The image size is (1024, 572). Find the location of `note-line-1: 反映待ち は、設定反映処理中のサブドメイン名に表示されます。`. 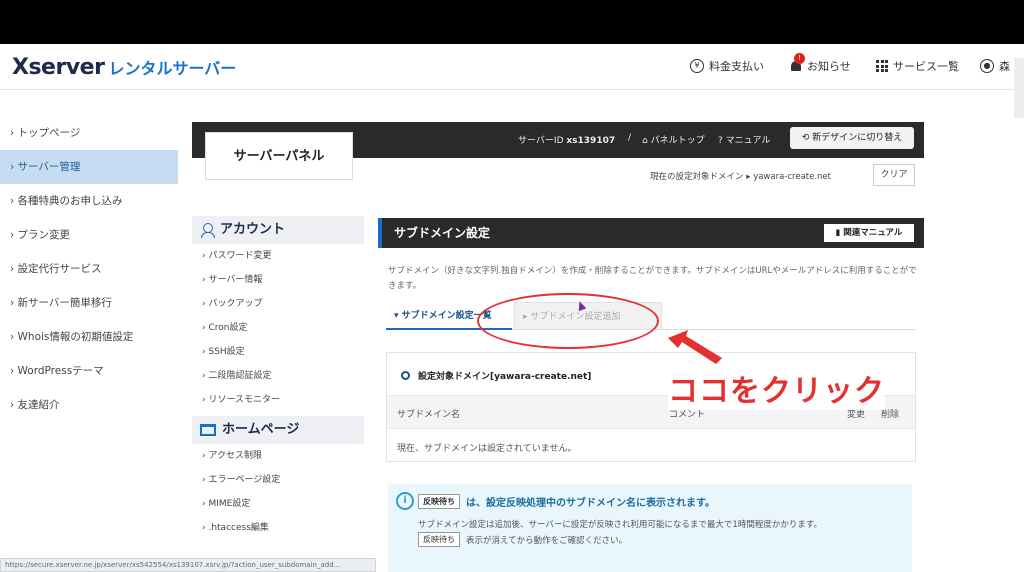

note-line-1: 反映待ち は、設定反映処理中のサブドメイン名に表示されます。 is located at coordinates (566, 501).